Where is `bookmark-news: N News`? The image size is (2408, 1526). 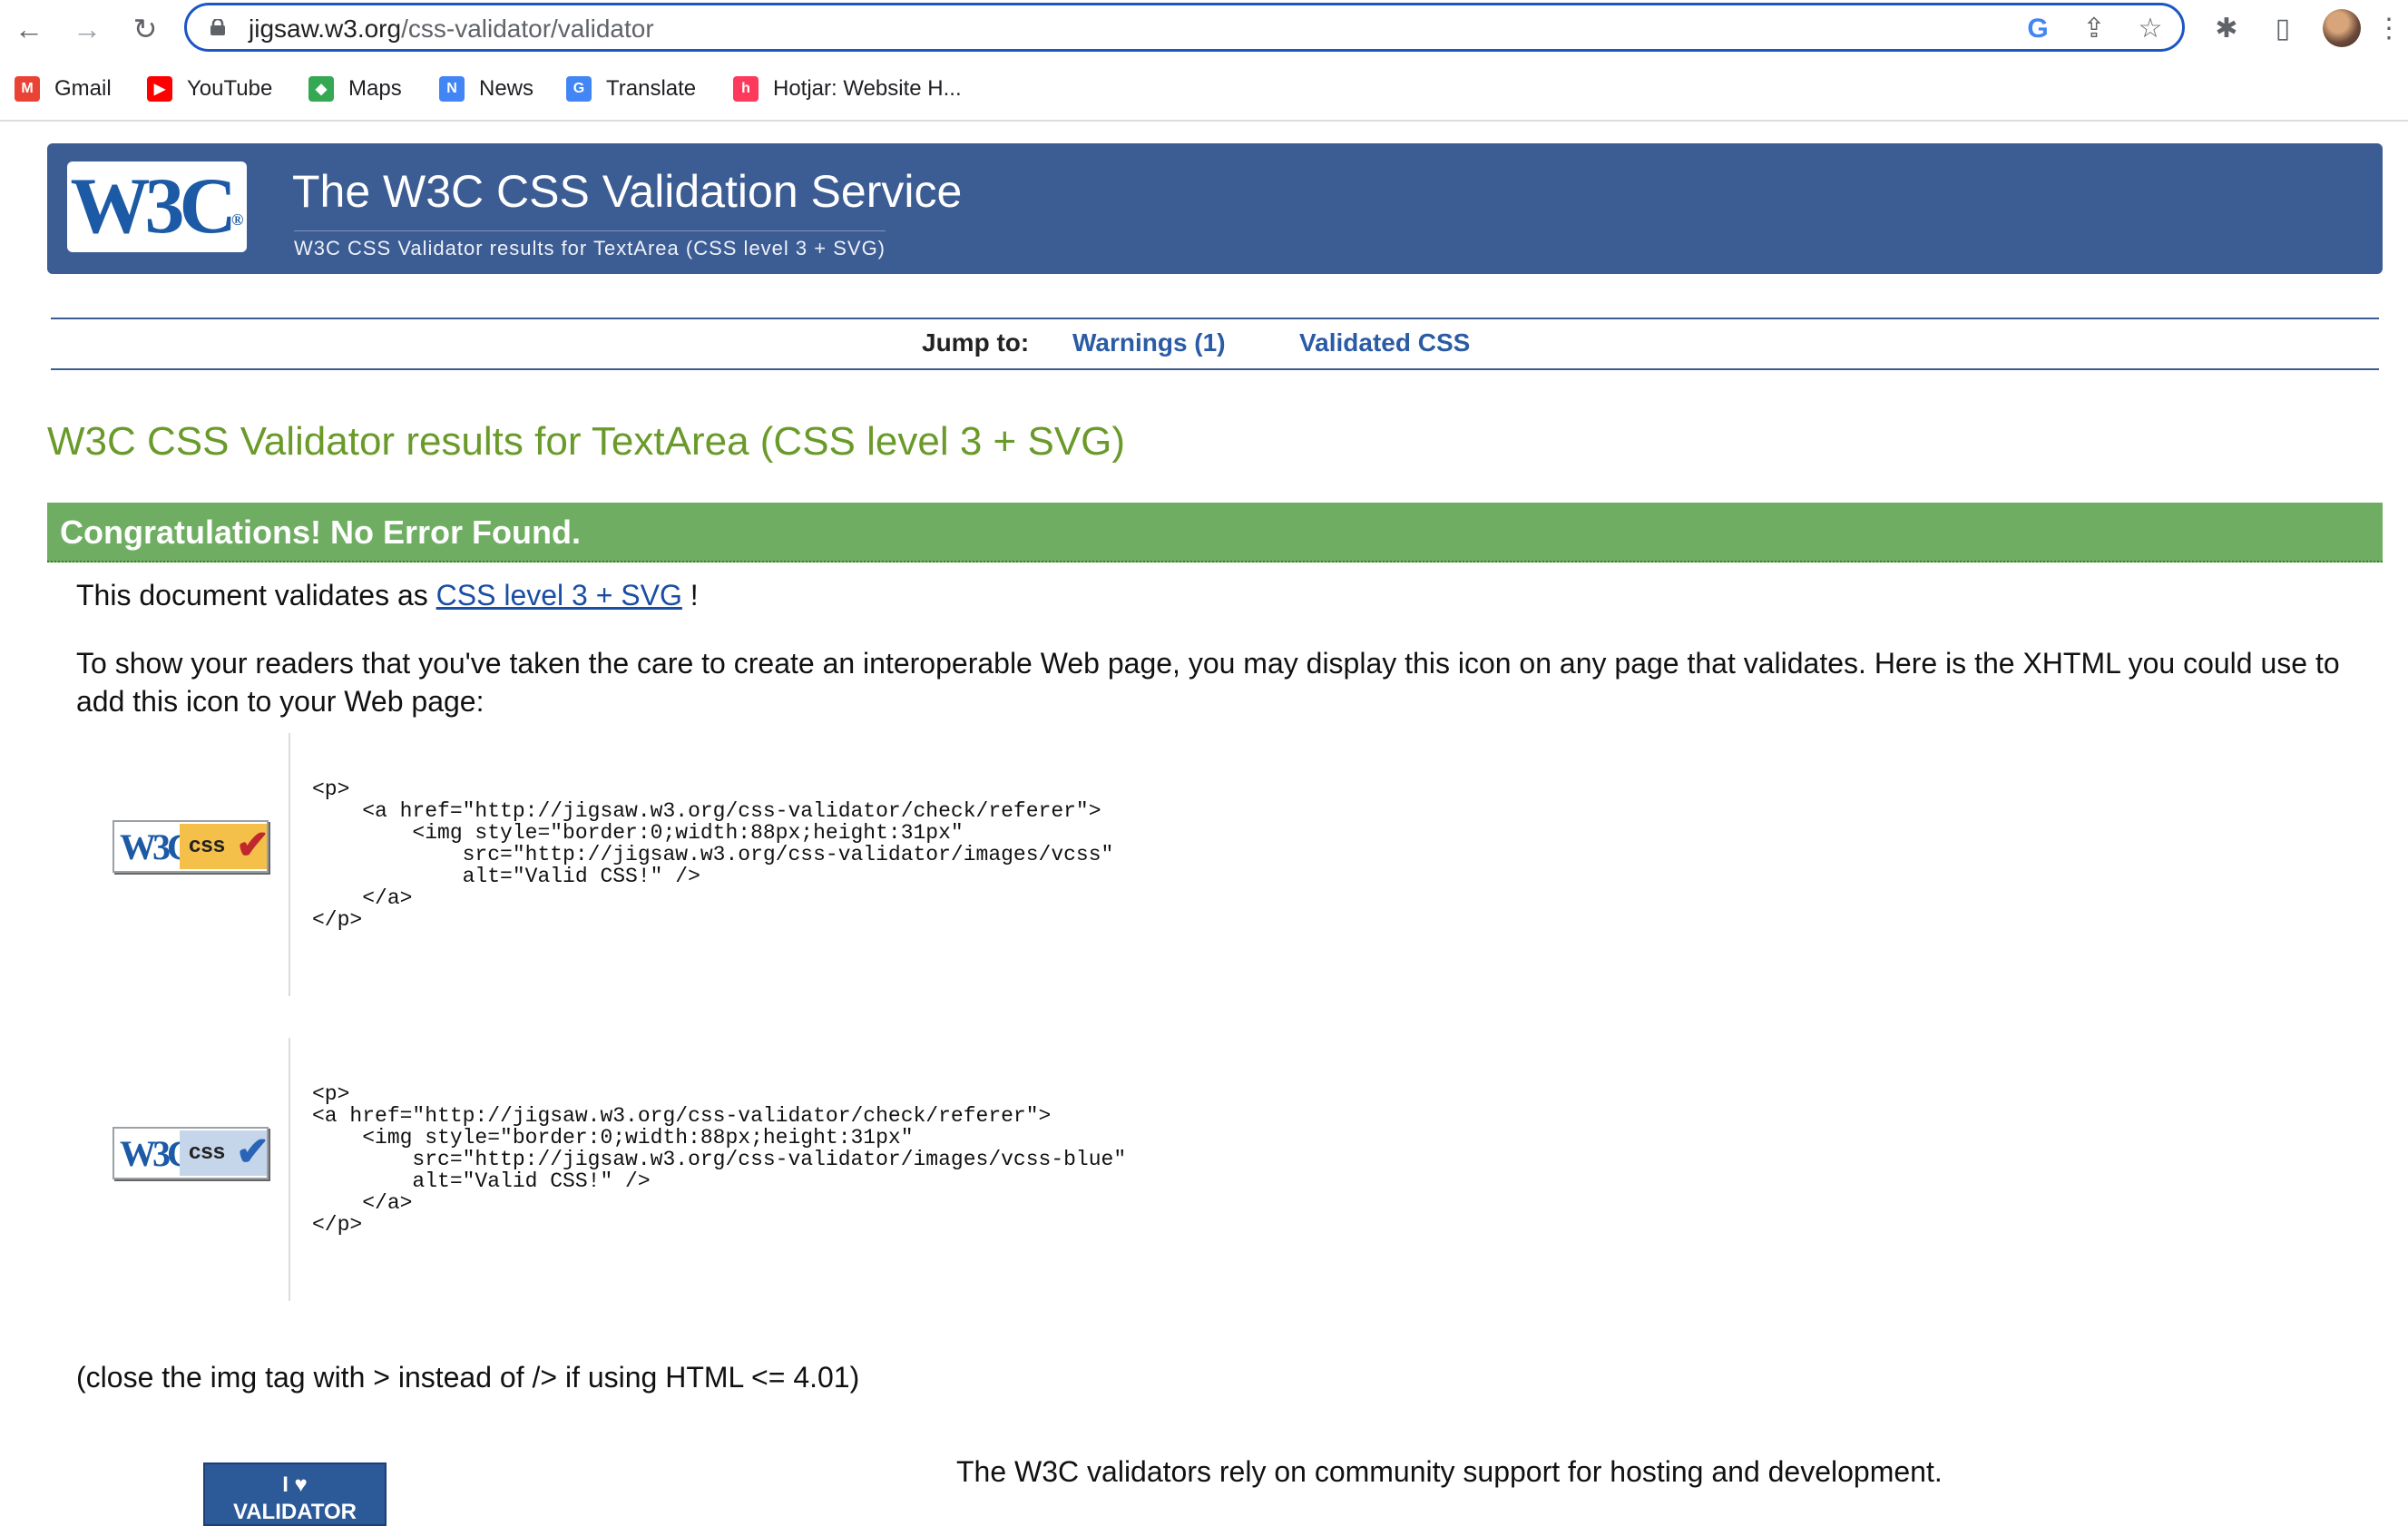 bookmark-news: N News is located at coordinates (486, 89).